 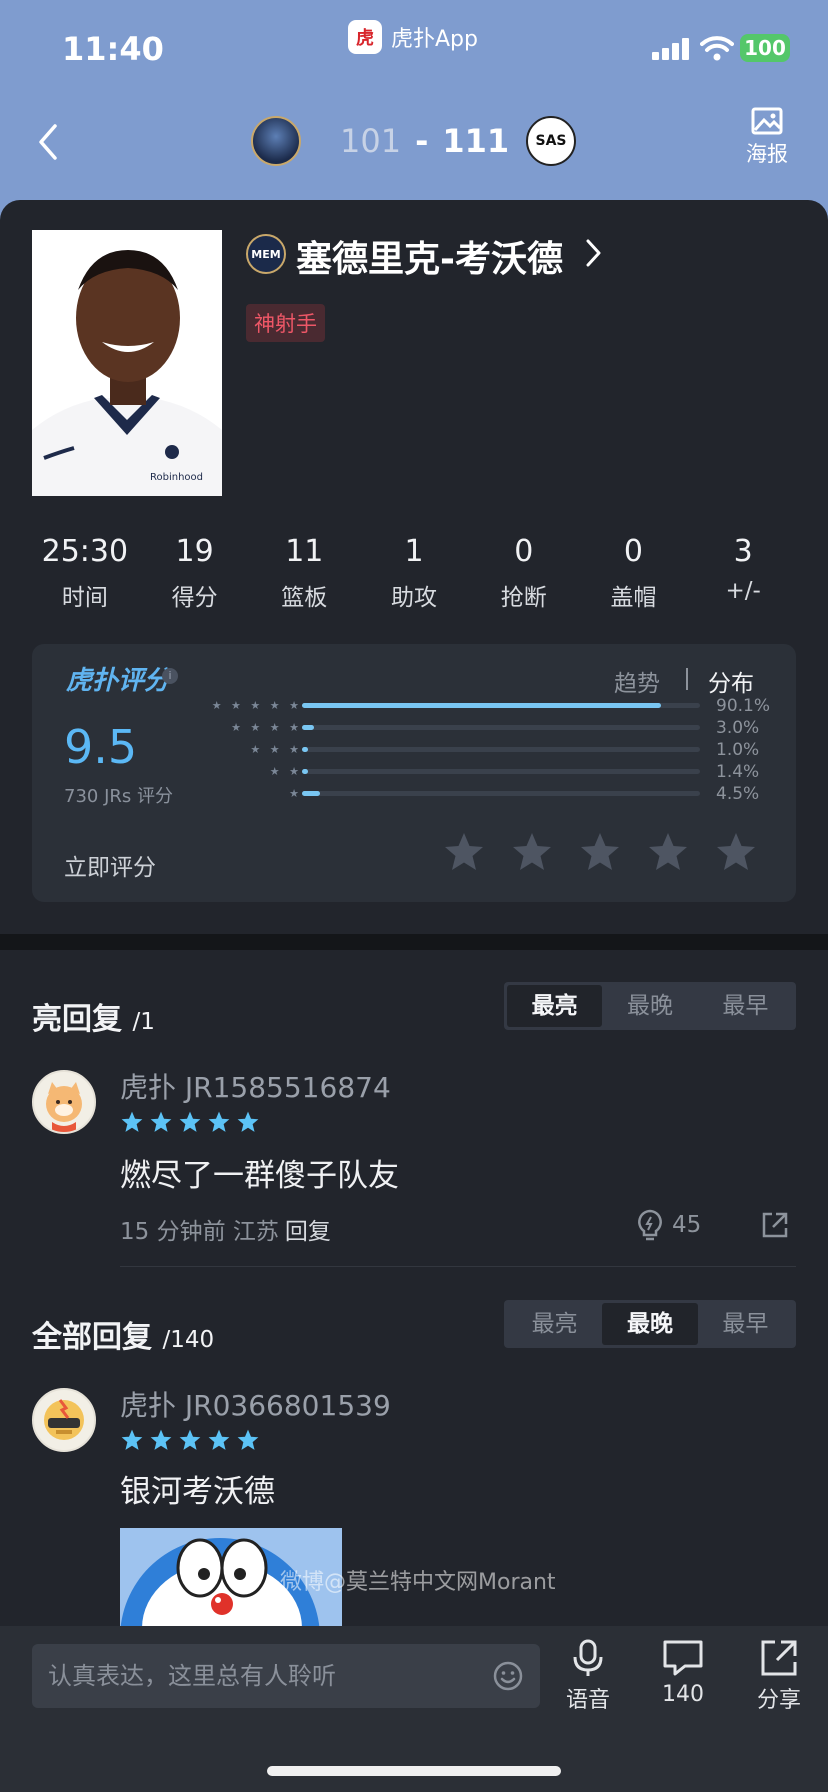 What do you see at coordinates (775, 1225) in the screenshot?
I see `share-icon` at bounding box center [775, 1225].